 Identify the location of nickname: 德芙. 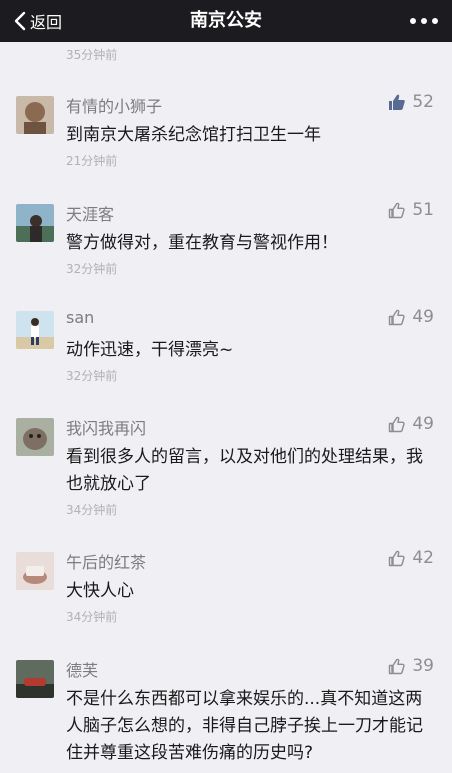
(82, 669).